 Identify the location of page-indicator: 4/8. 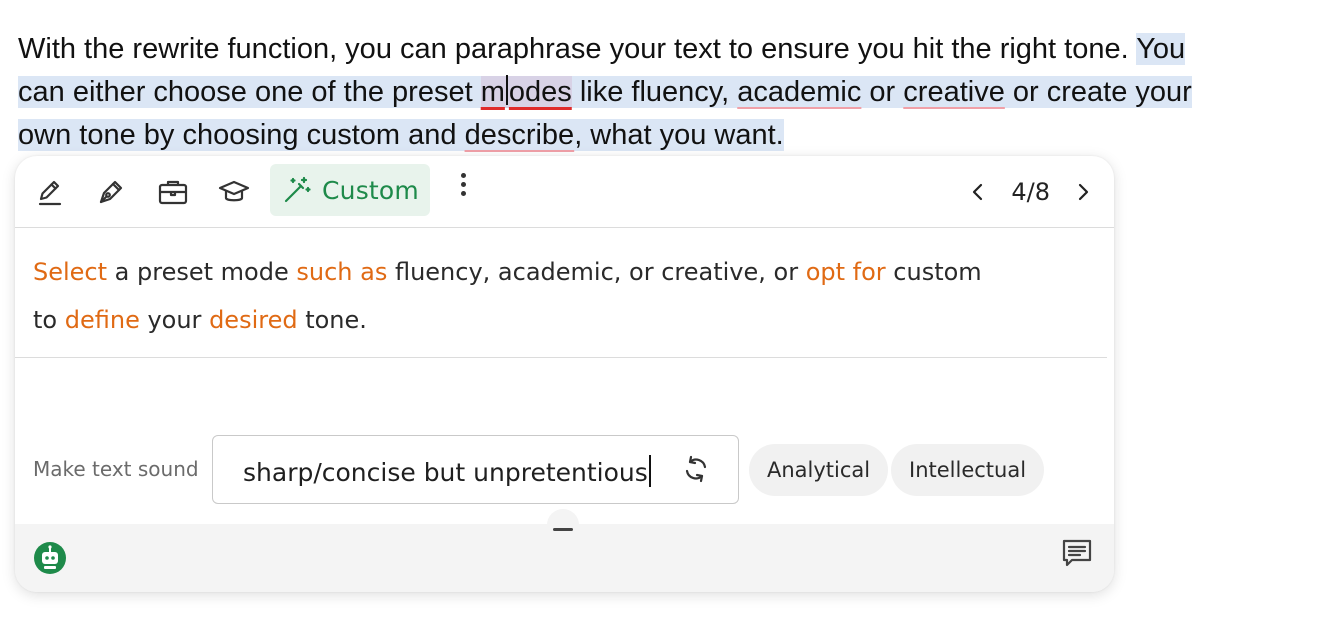
(1030, 192).